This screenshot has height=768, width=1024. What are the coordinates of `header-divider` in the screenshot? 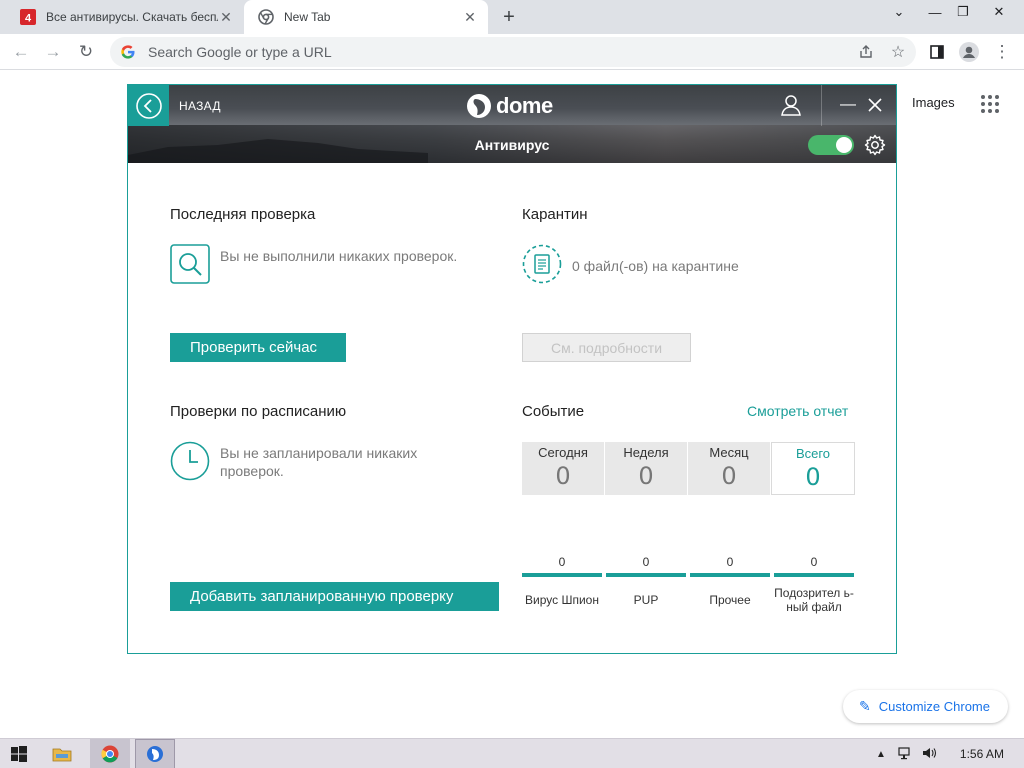 It's located at (821, 105).